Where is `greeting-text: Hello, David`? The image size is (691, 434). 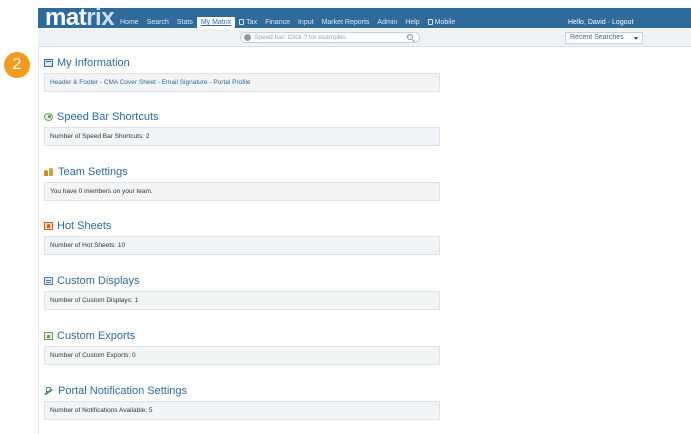 greeting-text: Hello, David is located at coordinates (587, 22).